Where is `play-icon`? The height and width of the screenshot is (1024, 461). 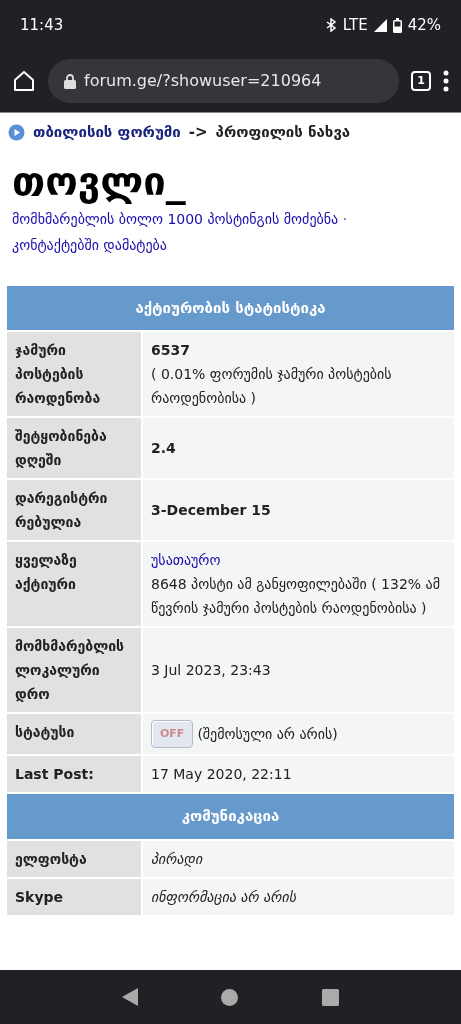 play-icon is located at coordinates (16, 132).